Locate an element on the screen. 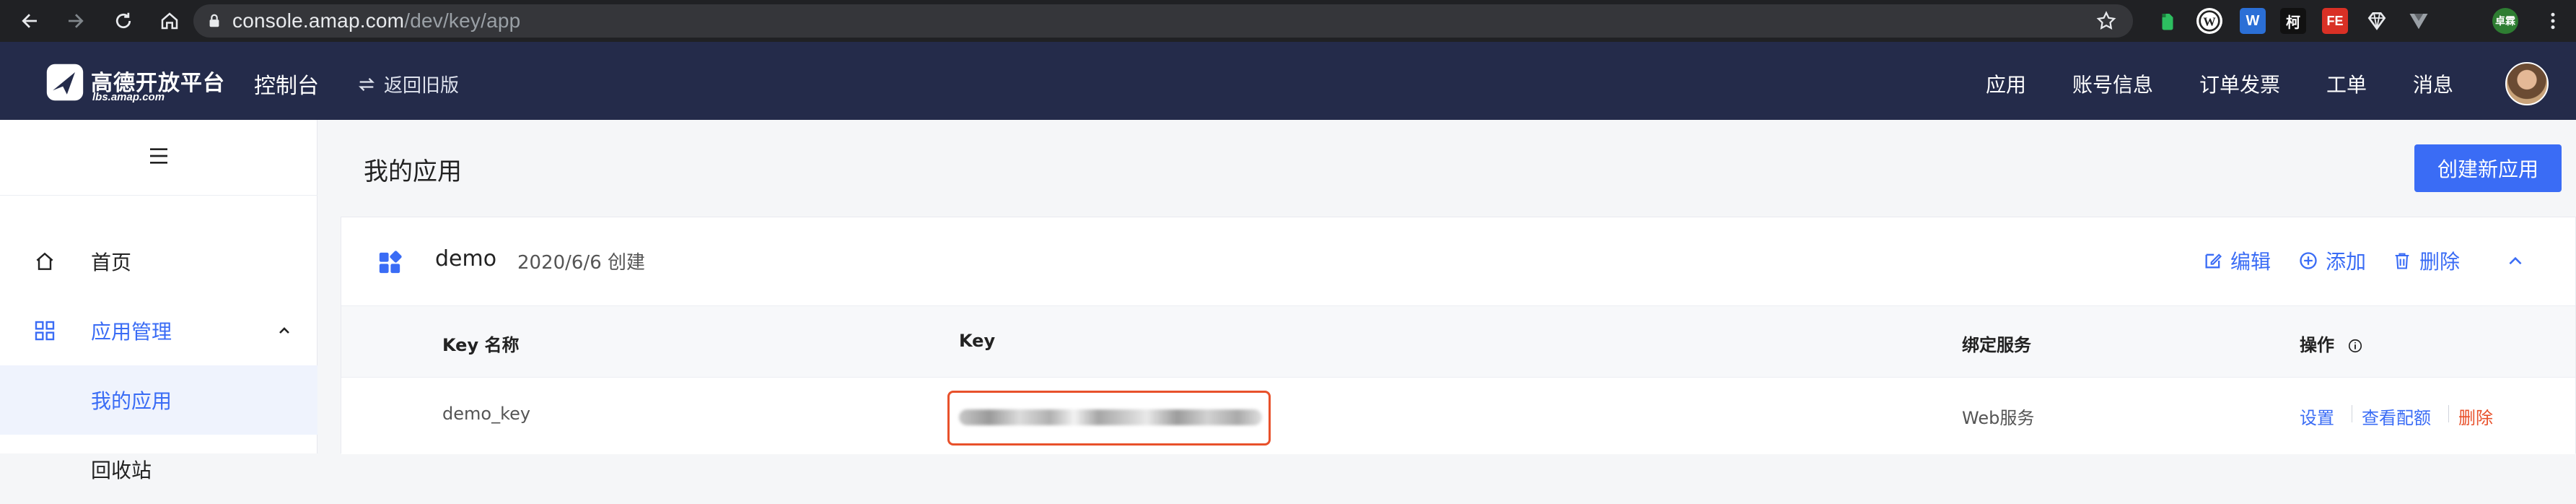 The width and height of the screenshot is (2576, 504). column-header-service: 绑定服务 is located at coordinates (1997, 345).